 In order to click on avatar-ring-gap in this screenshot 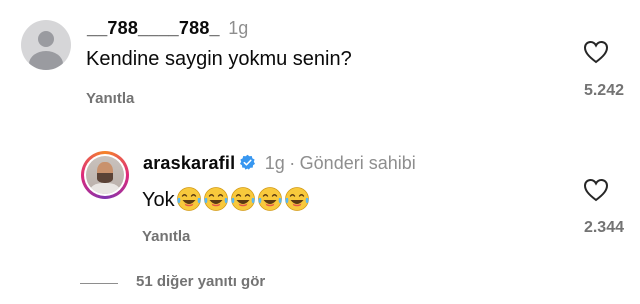, I will do `click(105, 175)`.